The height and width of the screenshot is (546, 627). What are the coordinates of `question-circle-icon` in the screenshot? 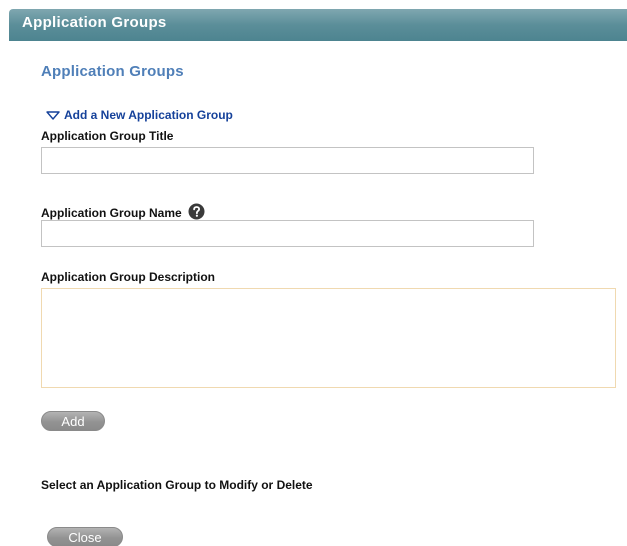 It's located at (196, 211).